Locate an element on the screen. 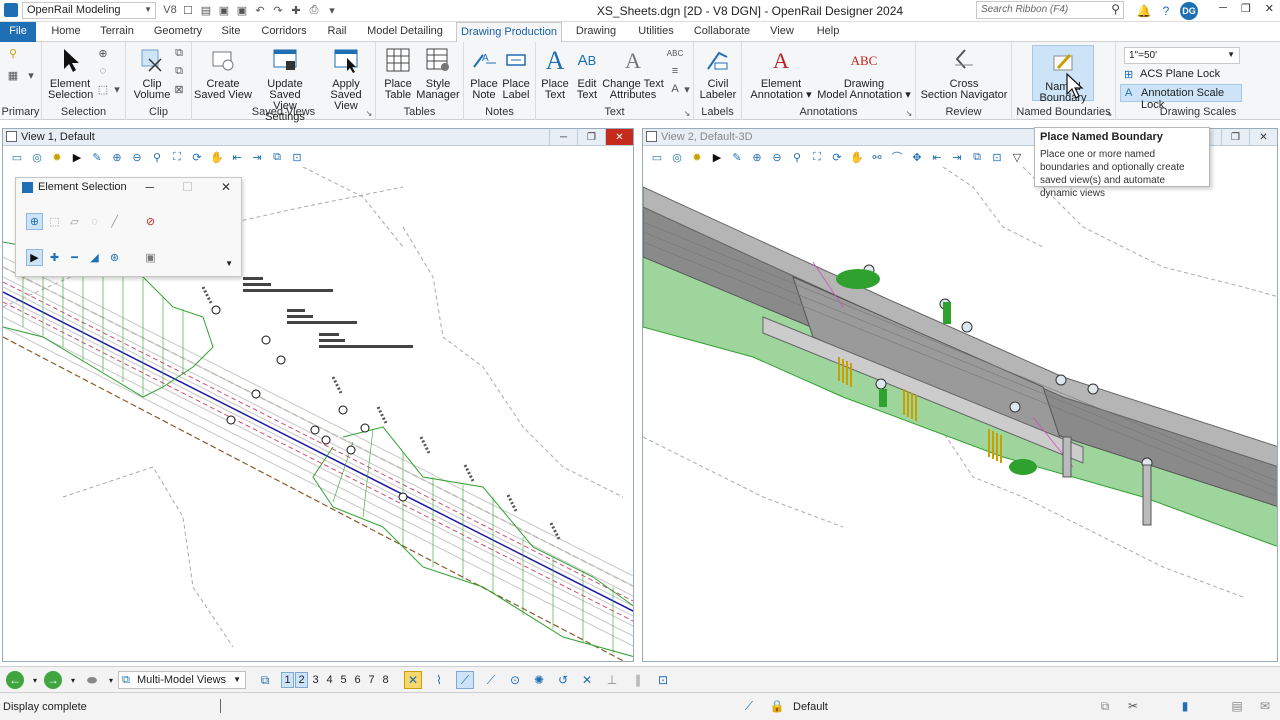  save-icon: ▣ is located at coordinates (224, 10).